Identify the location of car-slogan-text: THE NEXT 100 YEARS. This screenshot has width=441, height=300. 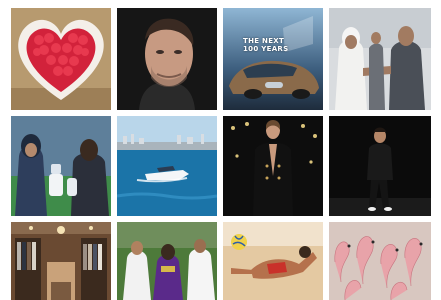
(266, 45).